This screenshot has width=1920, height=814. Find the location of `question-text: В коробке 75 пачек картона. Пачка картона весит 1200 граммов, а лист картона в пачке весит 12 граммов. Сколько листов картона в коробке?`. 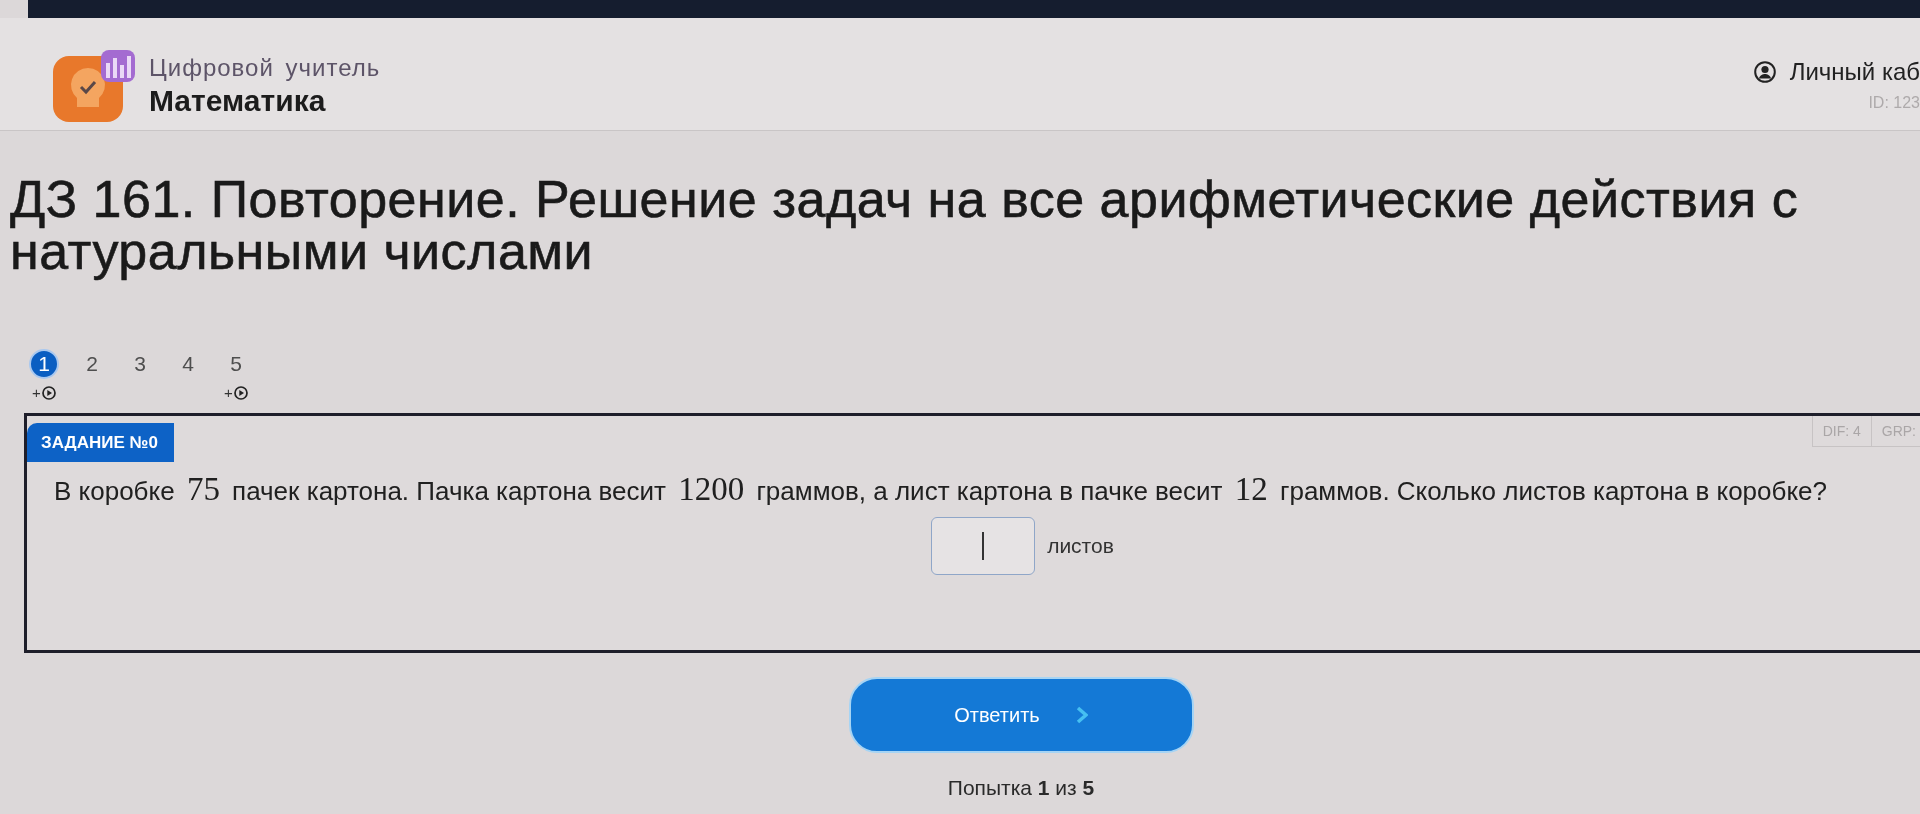

question-text: В коробке 75 пачек картона. Пачка картона весит 1200 граммов, а лист картона в пачке весит 12 граммов. Сколько листов картона в коробке? is located at coordinates (941, 490).